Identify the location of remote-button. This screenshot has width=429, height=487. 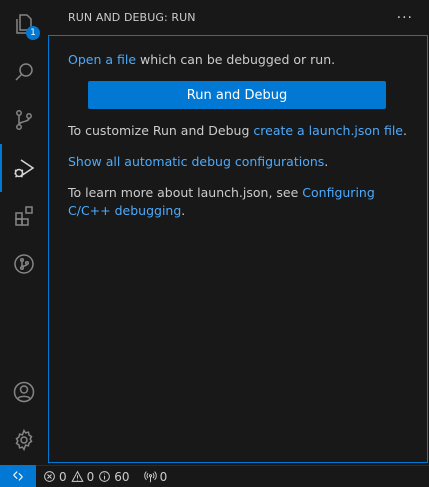
(18, 476).